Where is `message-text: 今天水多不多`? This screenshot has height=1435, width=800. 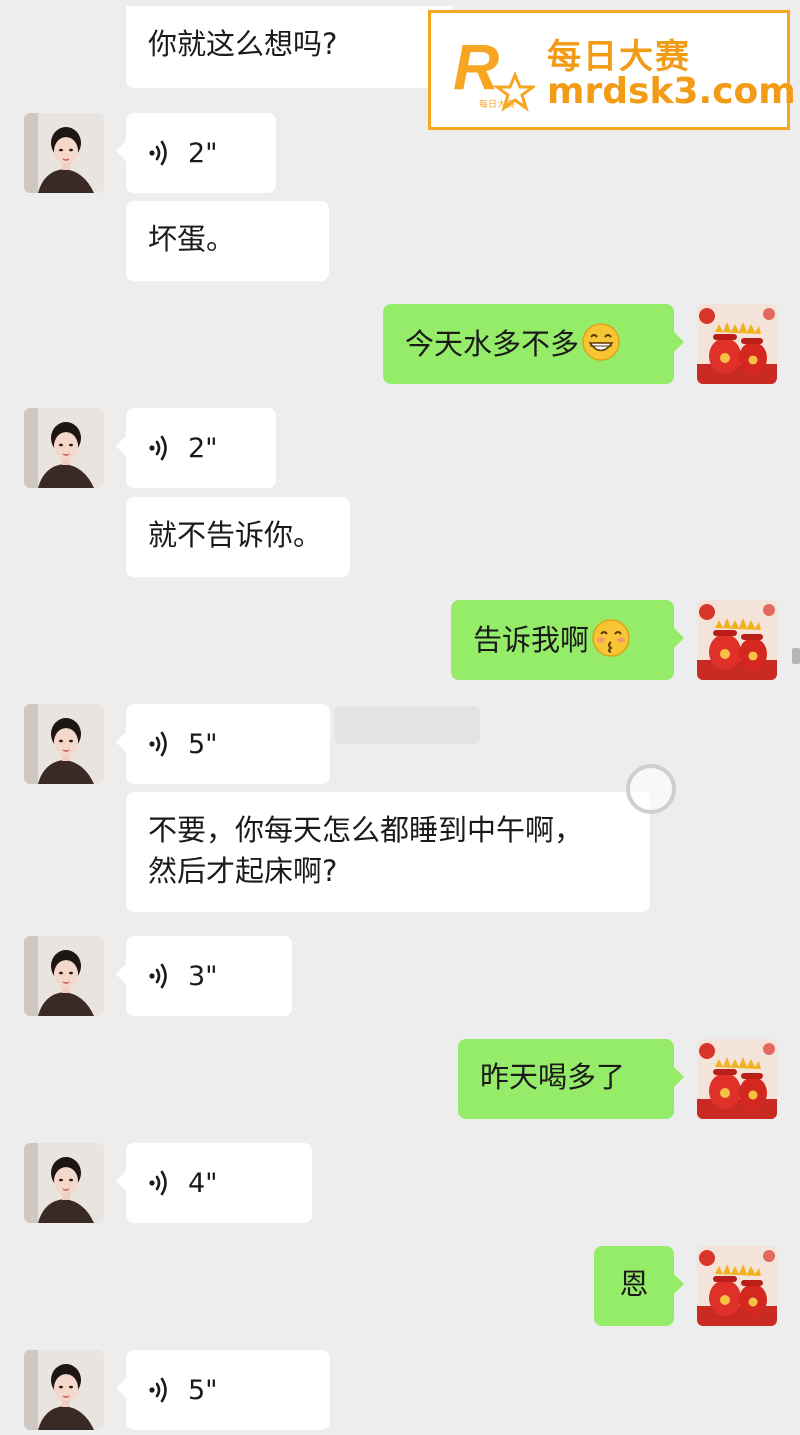 message-text: 今天水多不多 is located at coordinates (492, 344).